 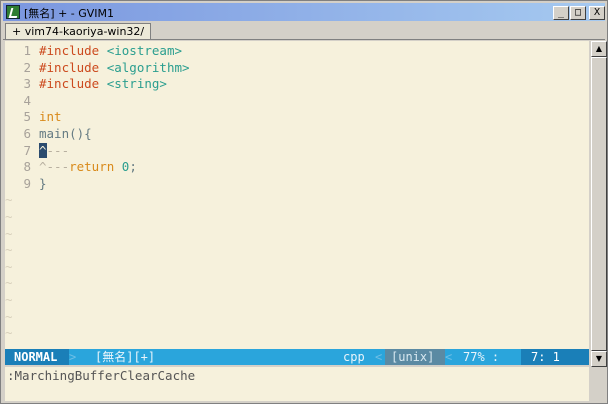 What do you see at coordinates (578, 13) in the screenshot?
I see `maximize-button: □` at bounding box center [578, 13].